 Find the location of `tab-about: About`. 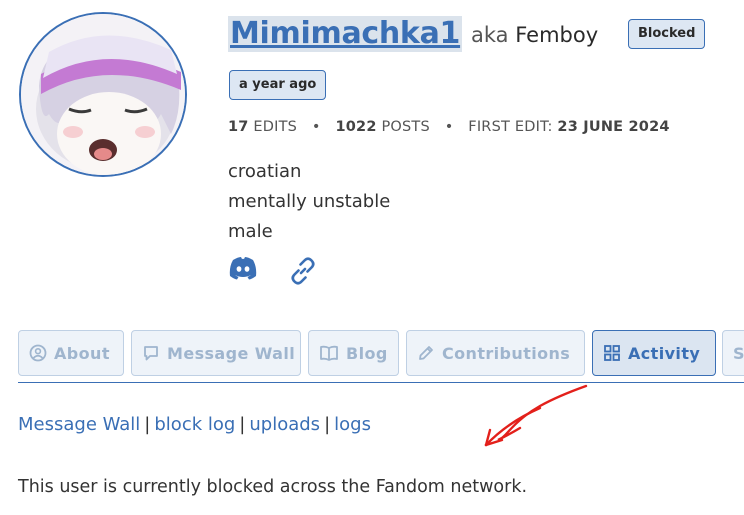

tab-about: About is located at coordinates (71, 353).